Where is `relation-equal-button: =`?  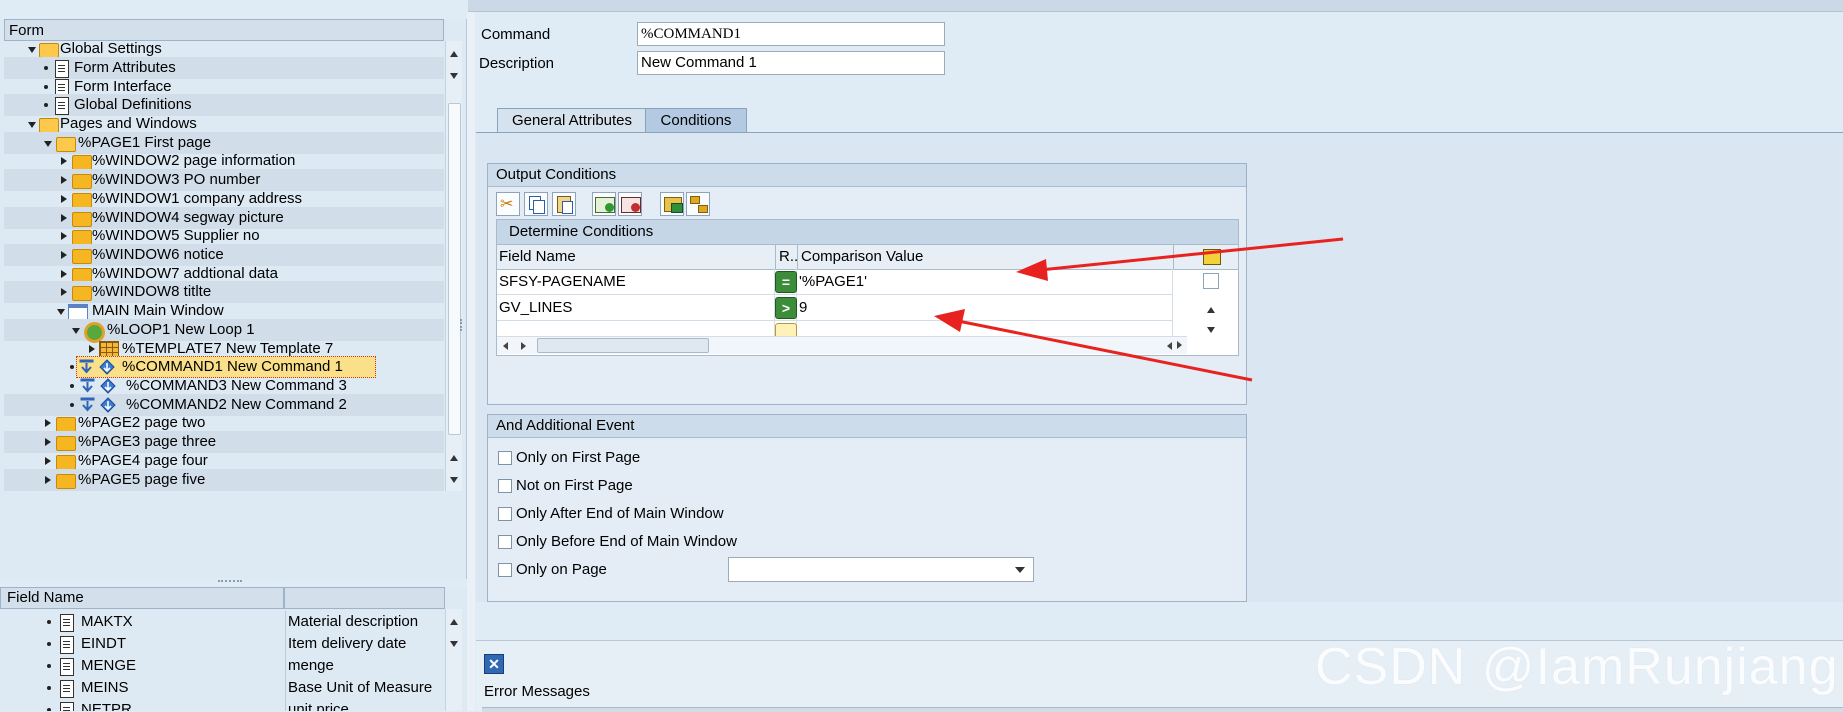 relation-equal-button: = is located at coordinates (786, 282).